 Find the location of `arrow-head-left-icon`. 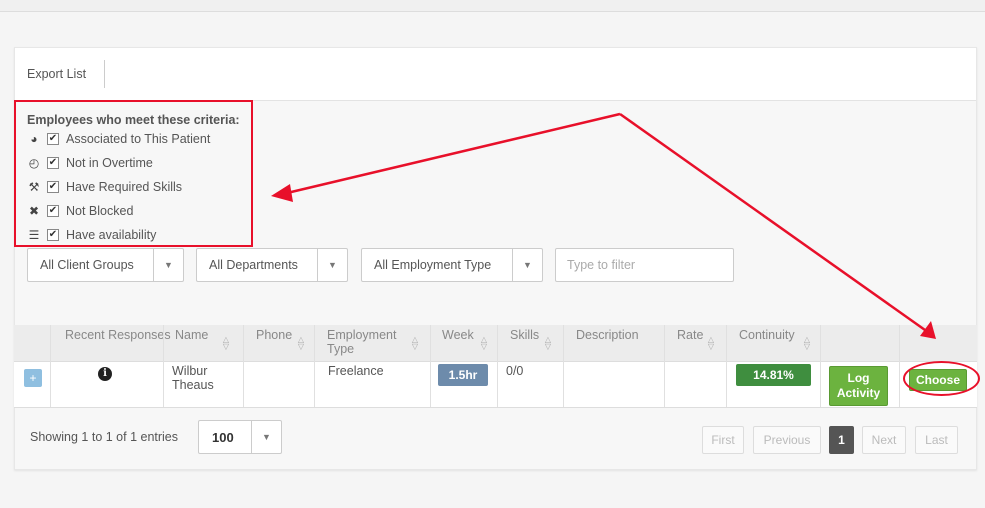

arrow-head-left-icon is located at coordinates (282, 193).